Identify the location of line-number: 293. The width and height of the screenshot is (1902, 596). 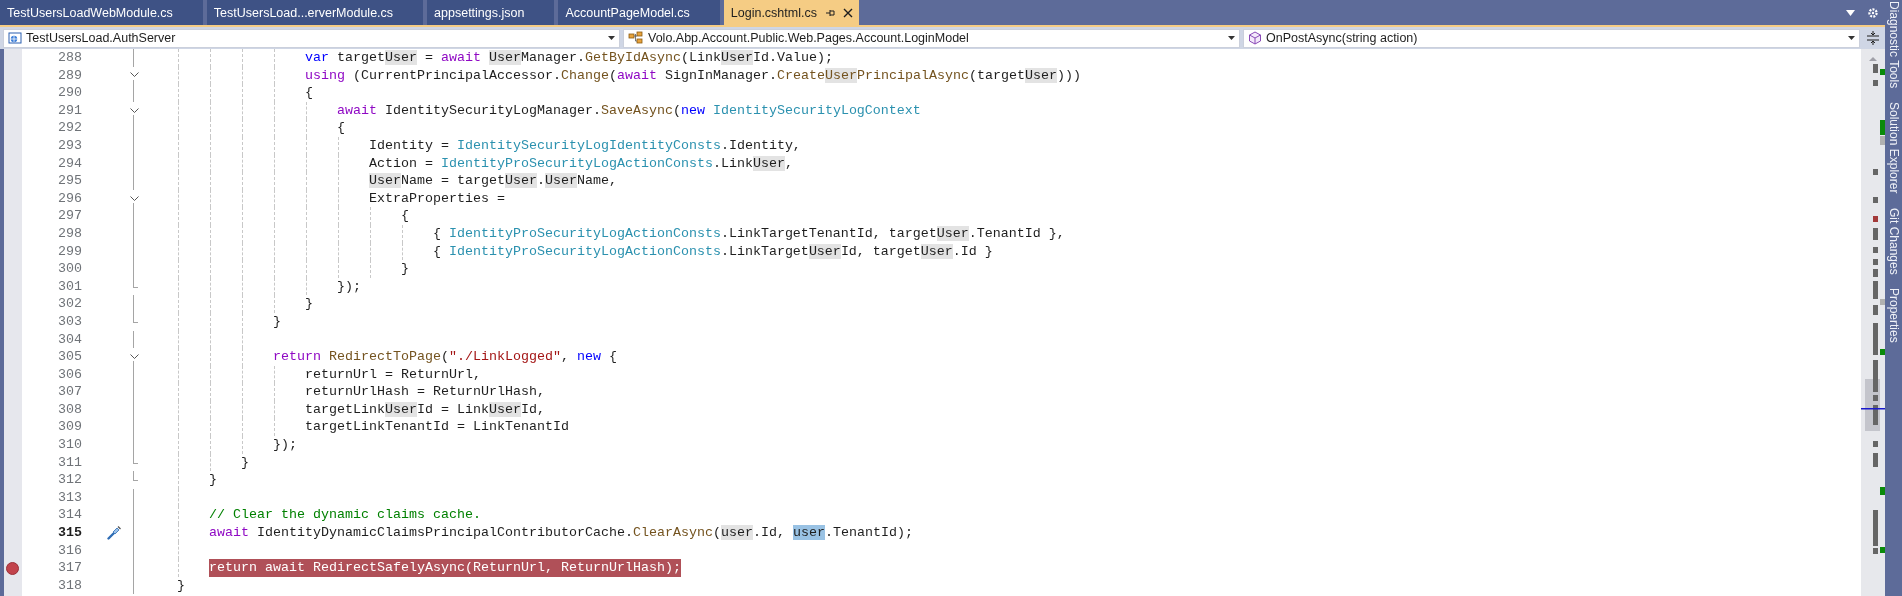
(70, 145).